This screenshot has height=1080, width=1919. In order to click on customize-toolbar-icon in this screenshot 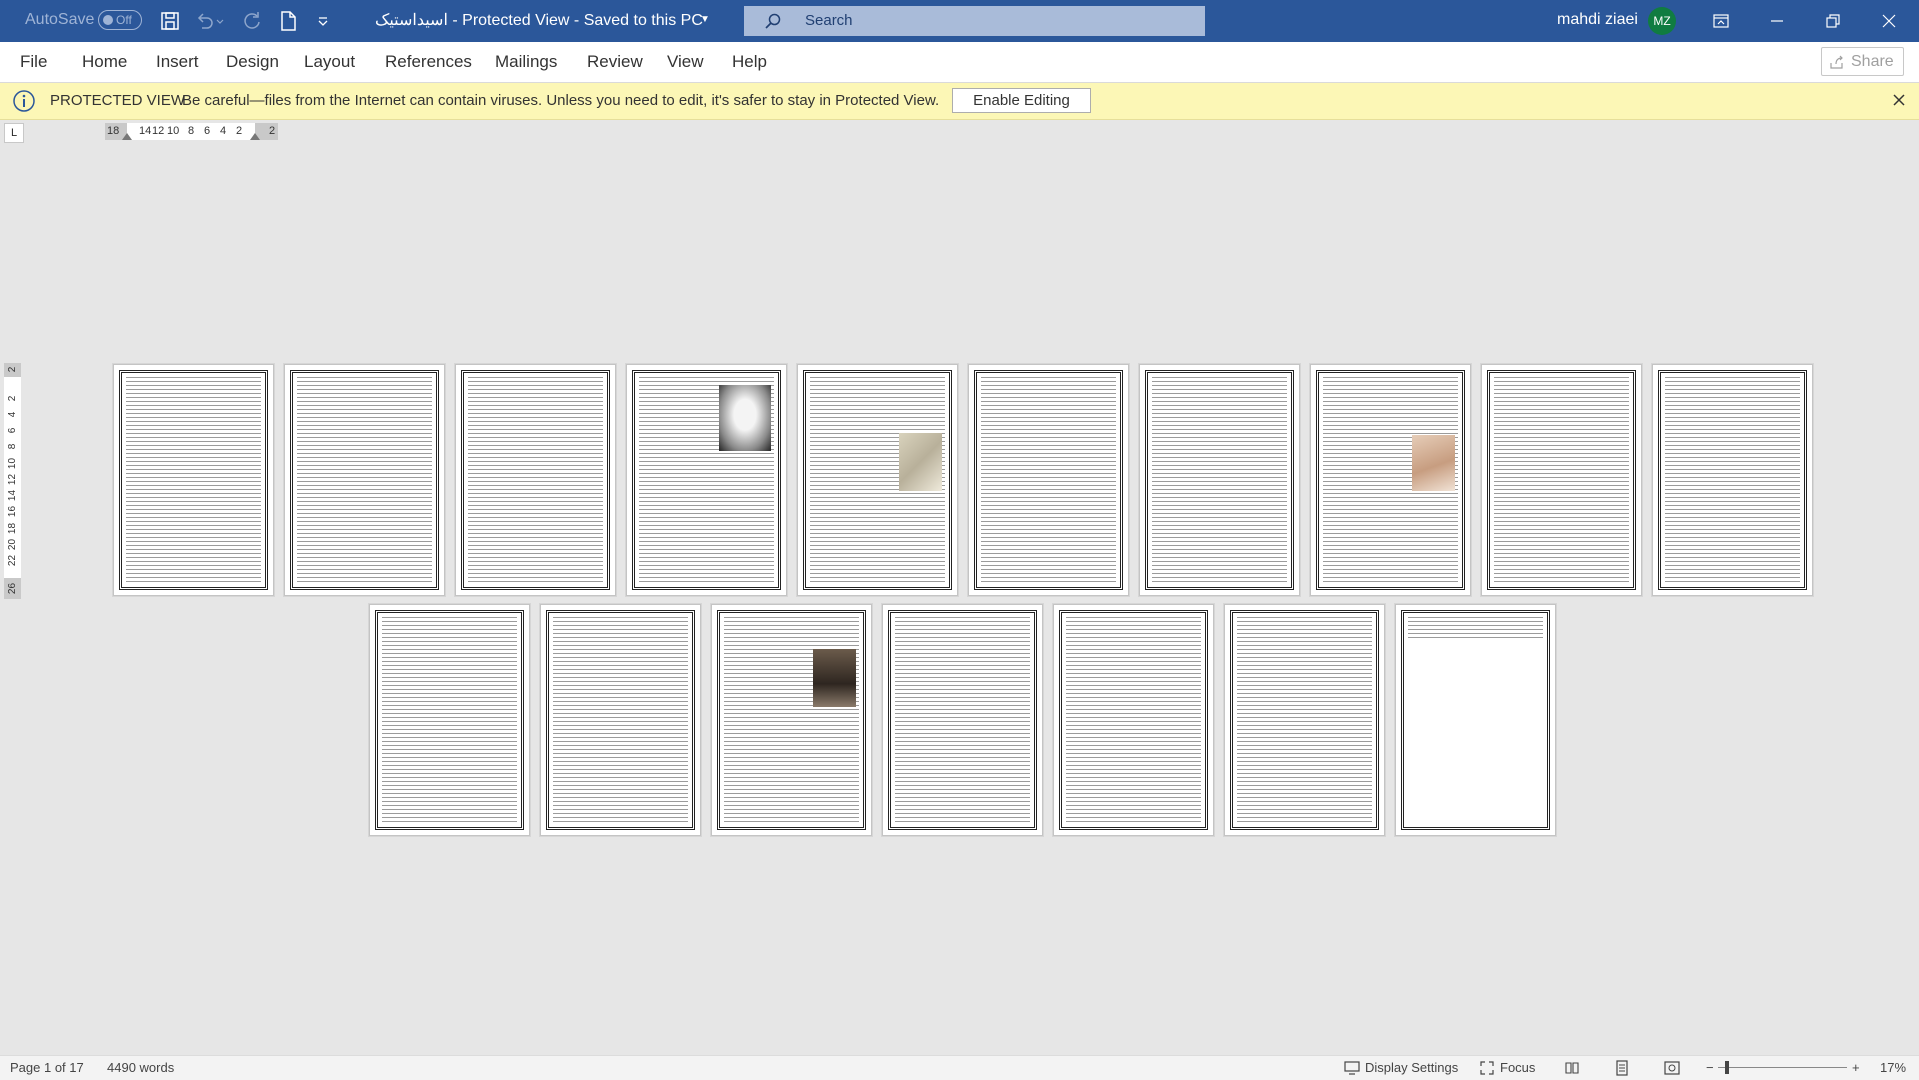, I will do `click(323, 21)`.